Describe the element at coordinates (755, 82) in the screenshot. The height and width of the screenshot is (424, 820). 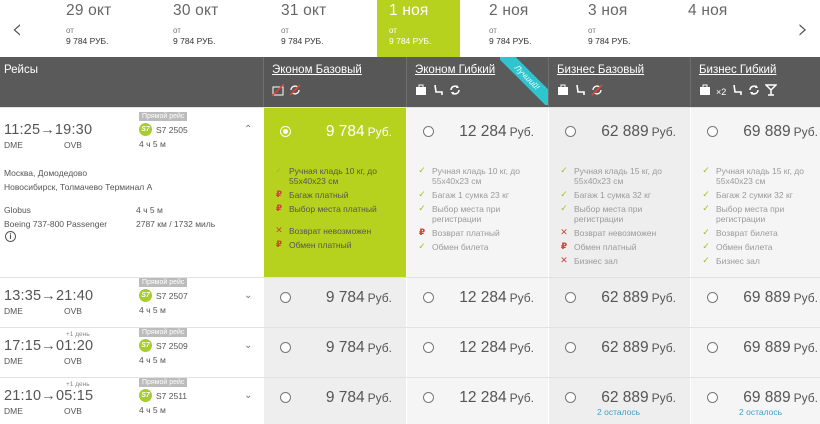
I see `fare-column-header-3: Бизнес Гибкий ×2` at that location.